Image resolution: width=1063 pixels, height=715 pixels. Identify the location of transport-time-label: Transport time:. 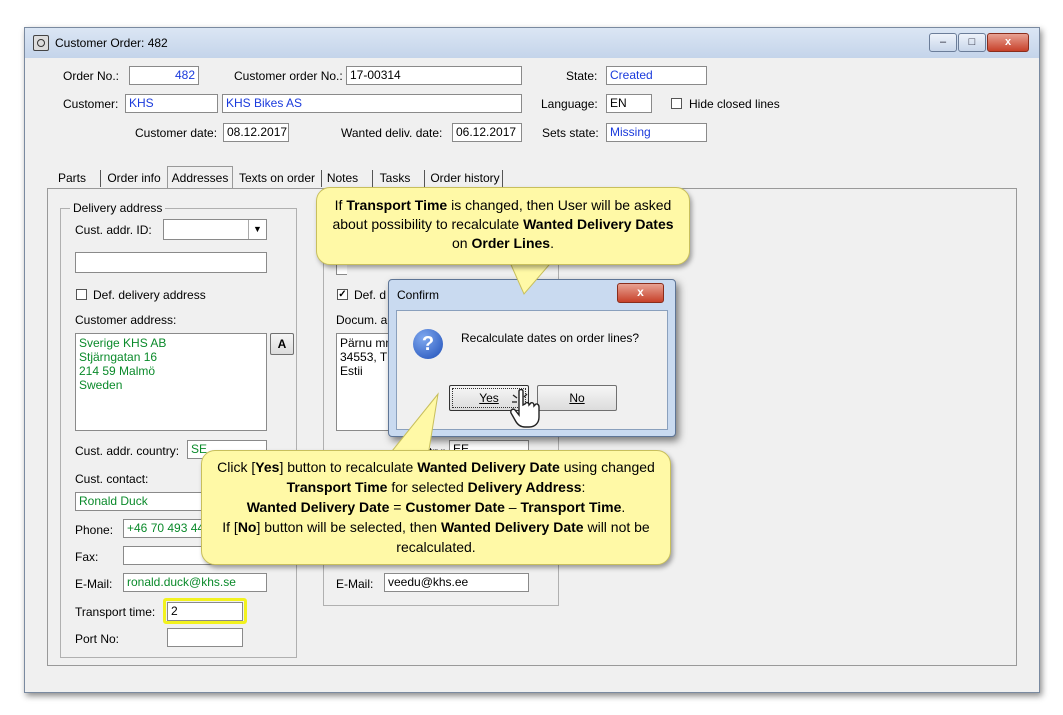
(115, 612).